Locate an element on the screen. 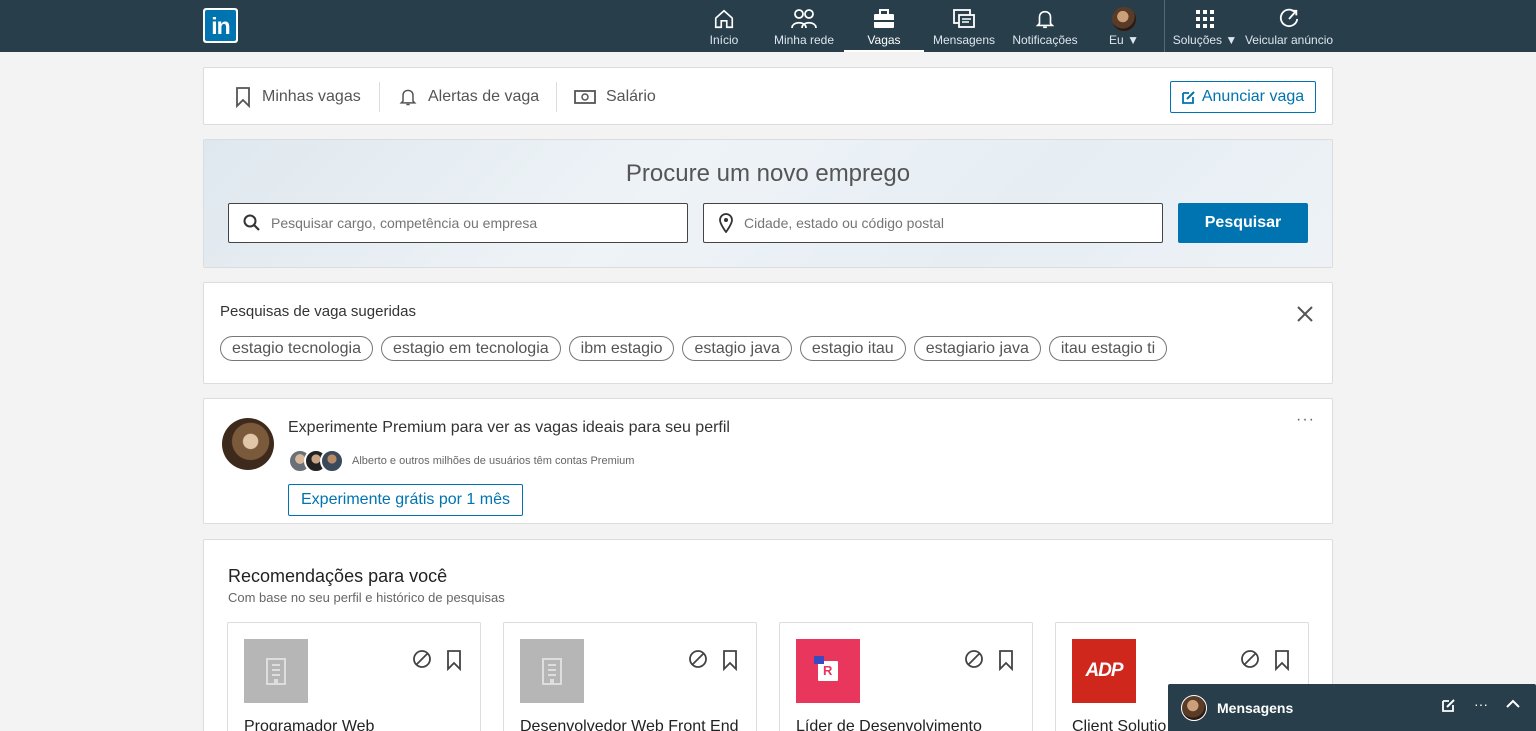 The height and width of the screenshot is (731, 1536). nav-solutions-label-wrap: Soluções ▼ is located at coordinates (1205, 40).